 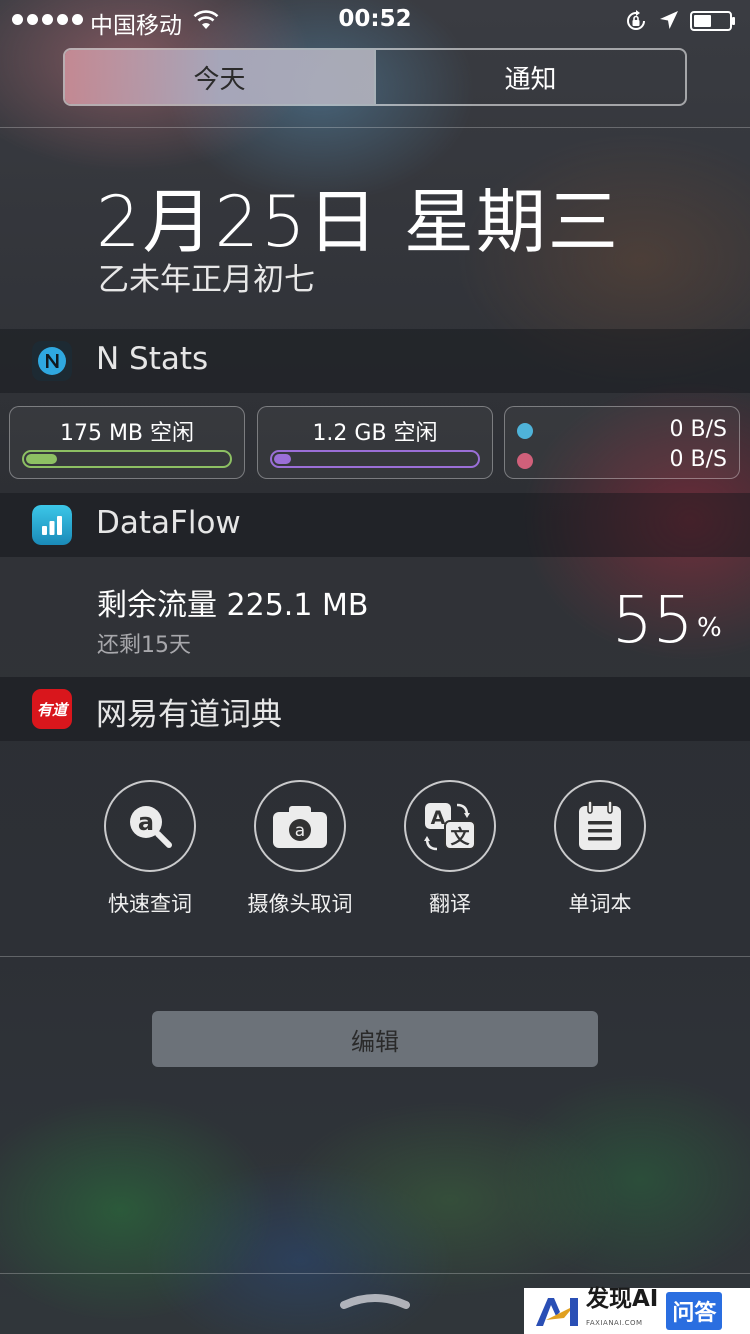 I want to click on storage-stat: 1.2 GB 空闲, so click(x=375, y=442).